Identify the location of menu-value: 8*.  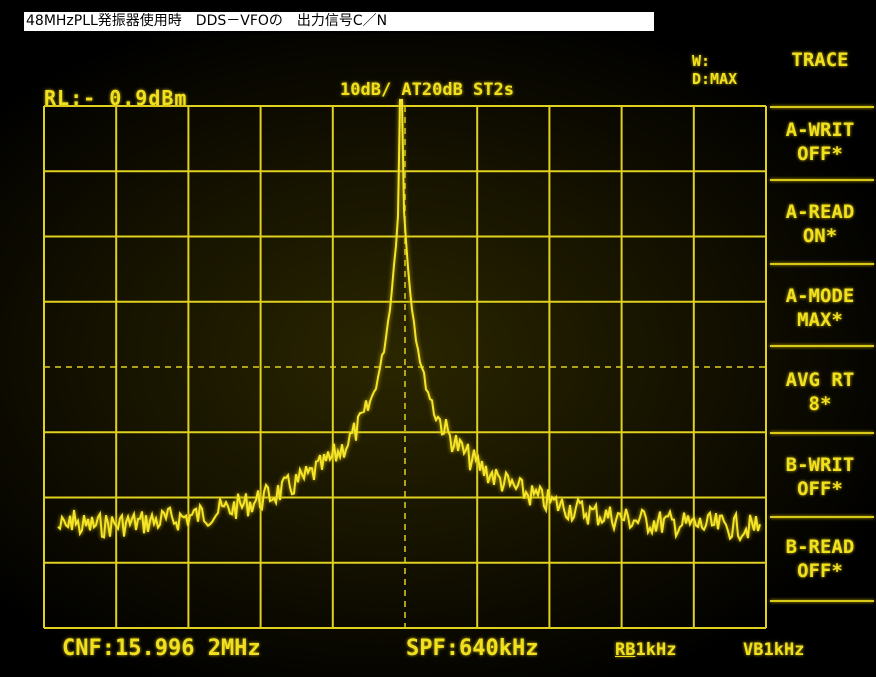
(820, 404).